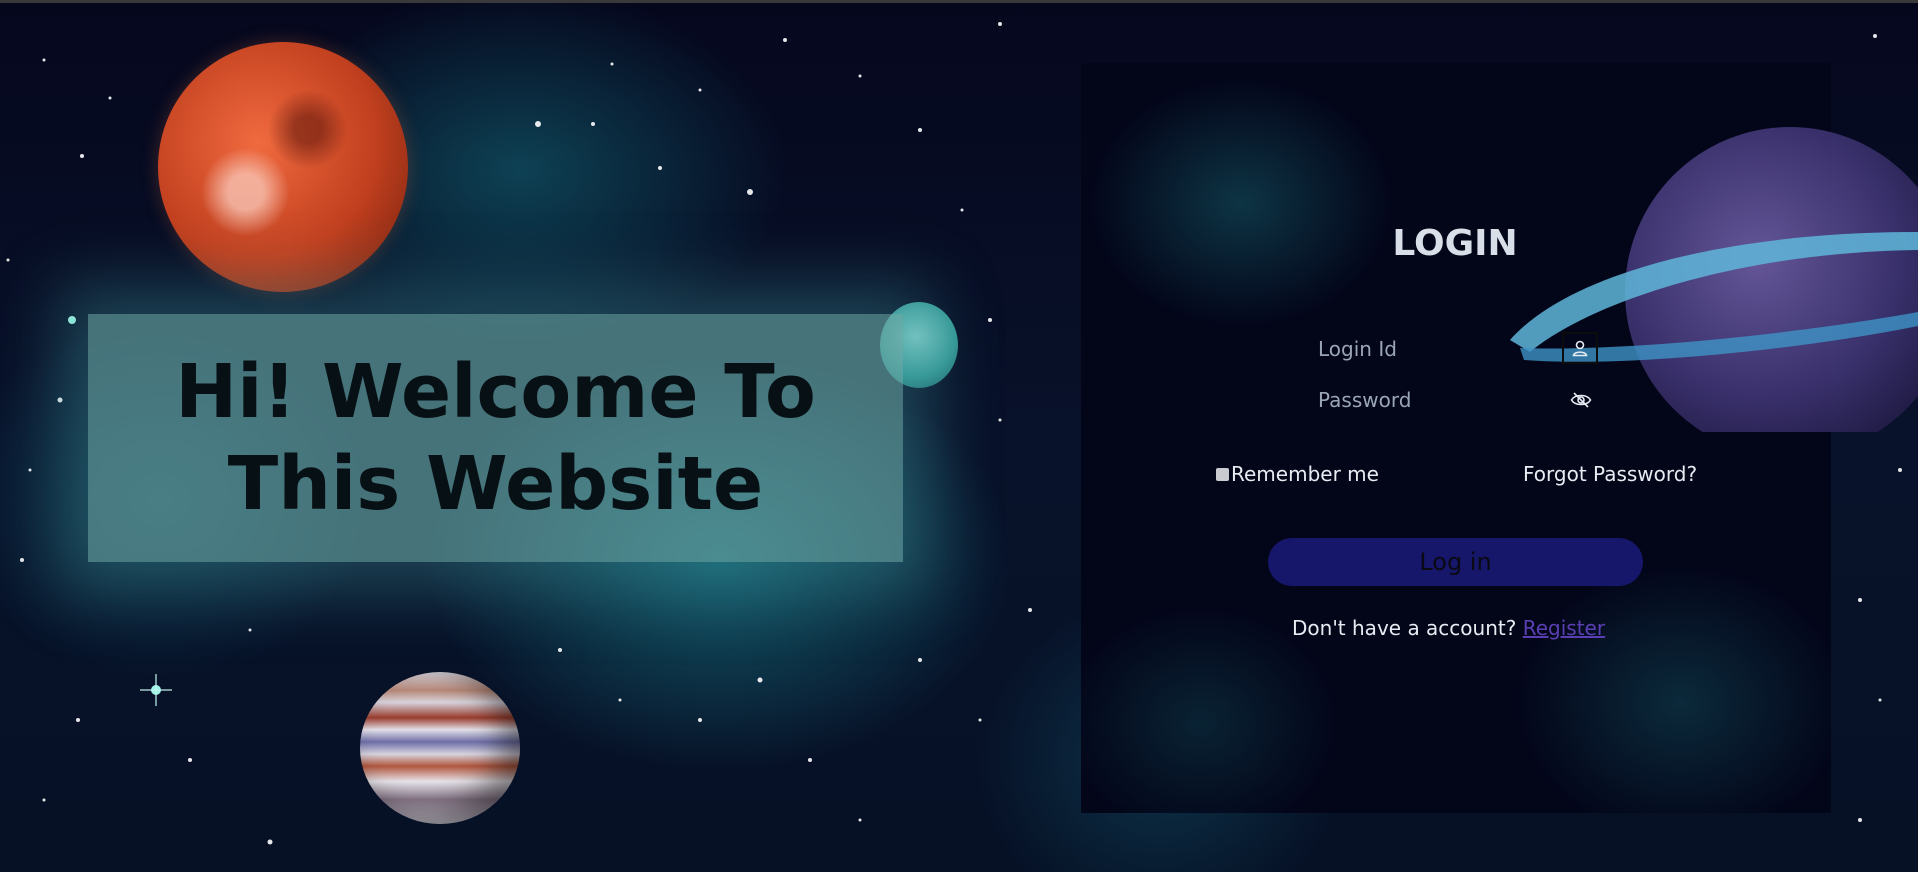 This screenshot has height=872, width=1918. I want to click on striped-planet-image, so click(440, 748).